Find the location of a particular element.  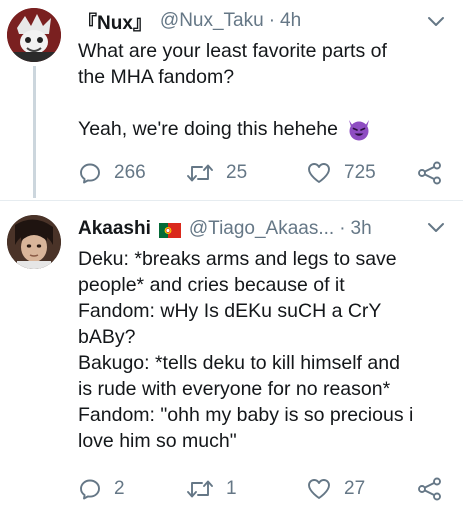

tweet-line: Fandom: wHy Is dEKu suCH a CrY is located at coordinates (230, 311).